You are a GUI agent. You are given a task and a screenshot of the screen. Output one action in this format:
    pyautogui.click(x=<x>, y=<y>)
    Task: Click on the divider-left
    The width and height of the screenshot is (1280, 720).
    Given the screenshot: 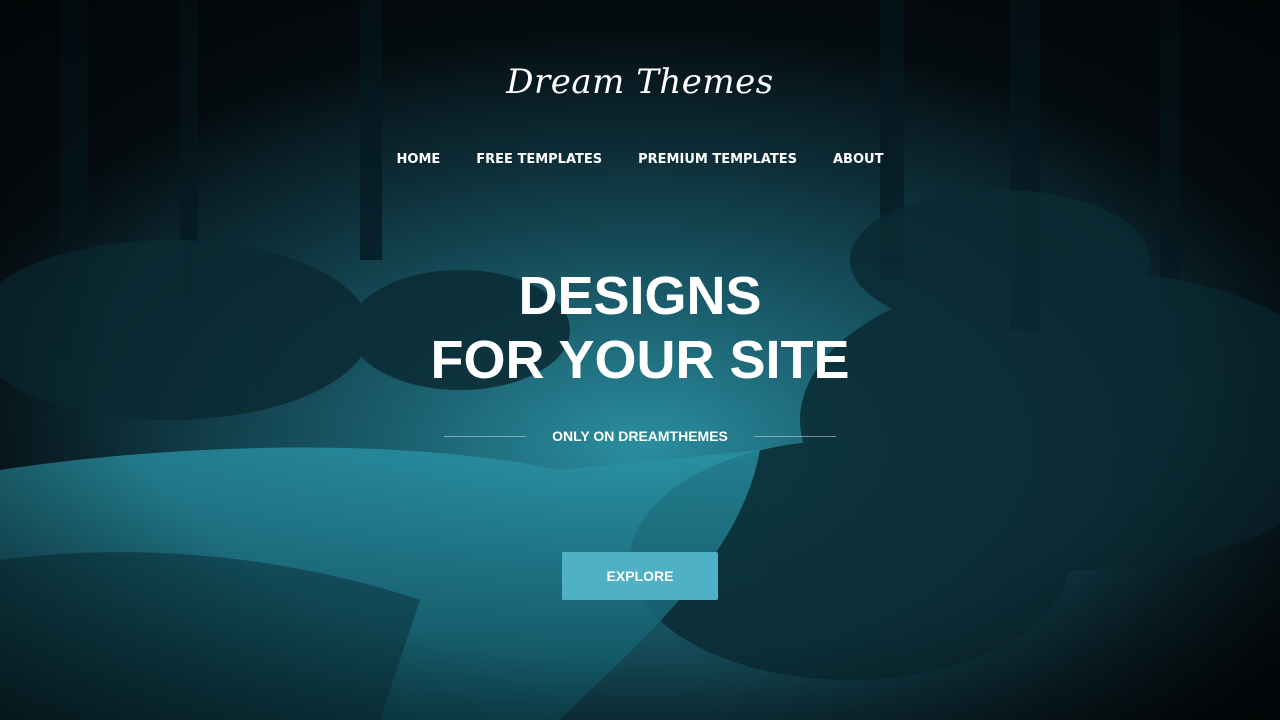 What is the action you would take?
    pyautogui.click(x=485, y=436)
    